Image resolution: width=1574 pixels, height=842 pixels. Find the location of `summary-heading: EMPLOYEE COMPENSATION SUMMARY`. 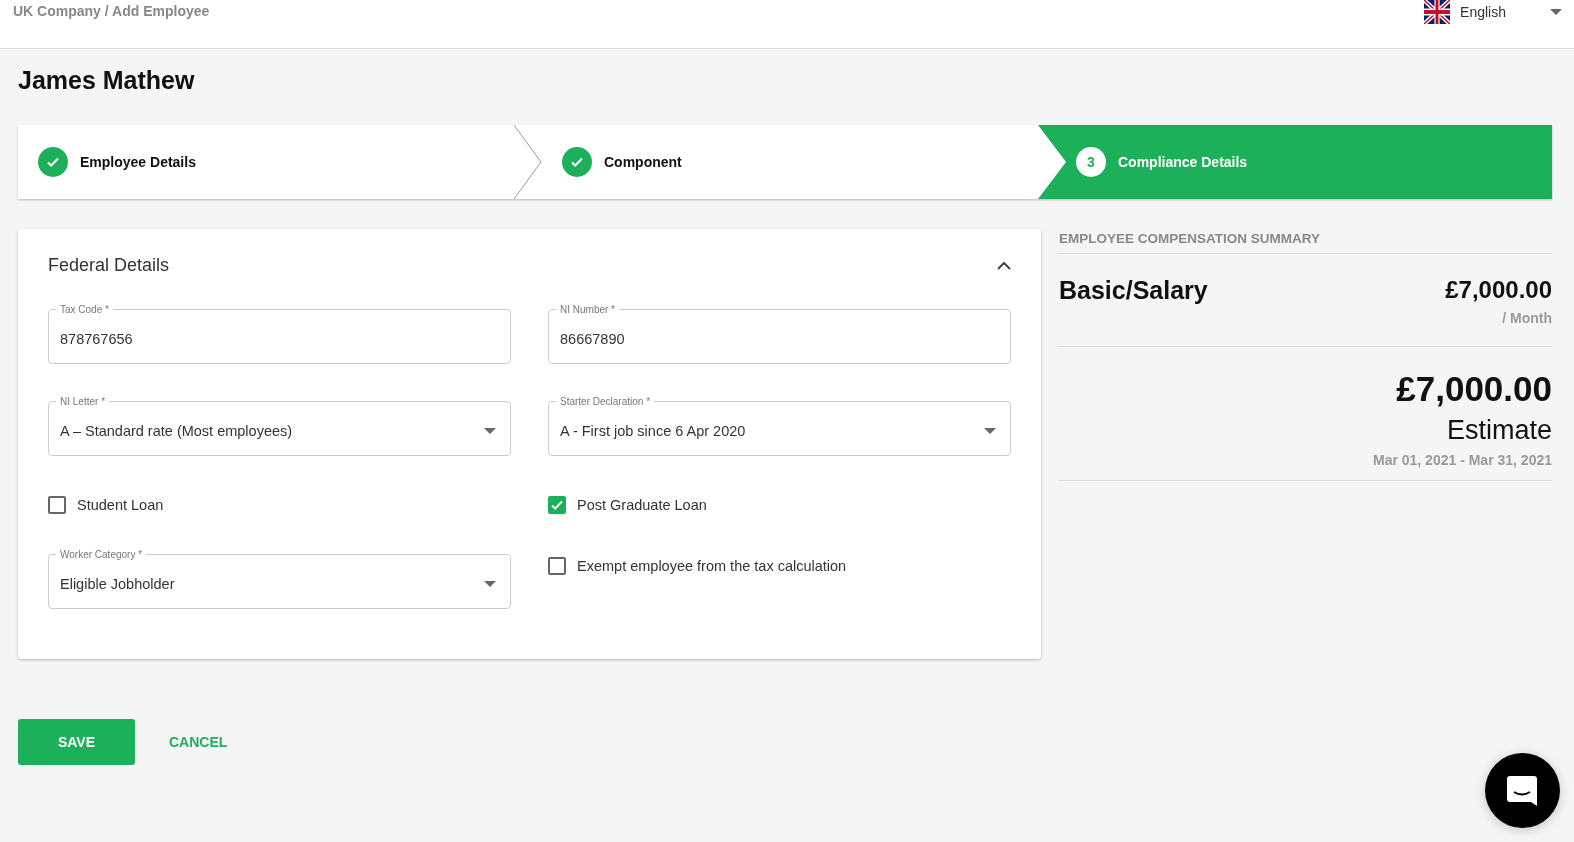

summary-heading: EMPLOYEE COMPENSATION SUMMARY is located at coordinates (1305, 241).